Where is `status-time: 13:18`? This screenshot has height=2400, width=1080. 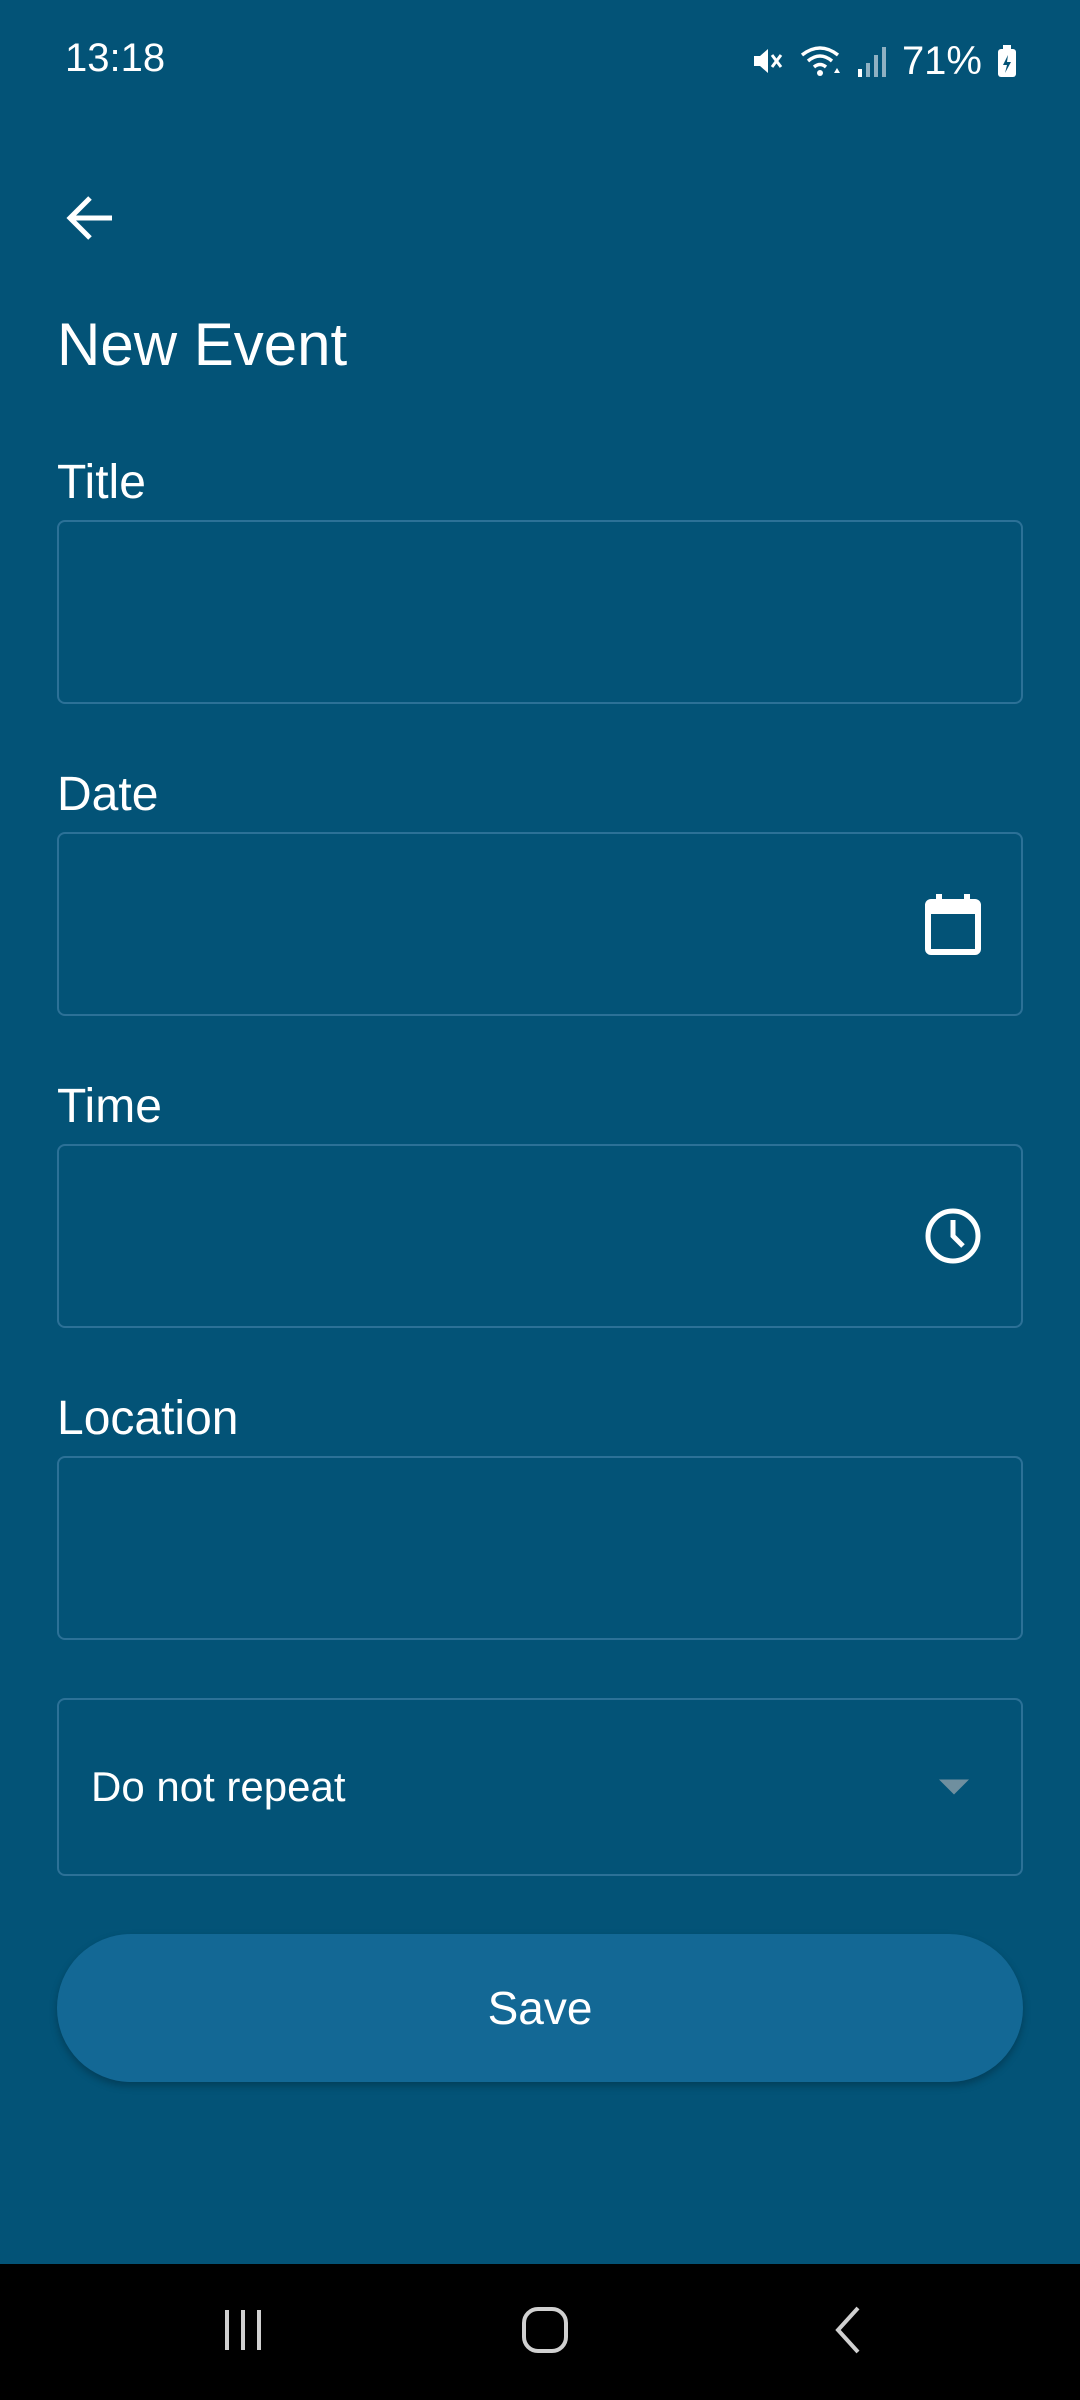 status-time: 13:18 is located at coordinates (115, 58).